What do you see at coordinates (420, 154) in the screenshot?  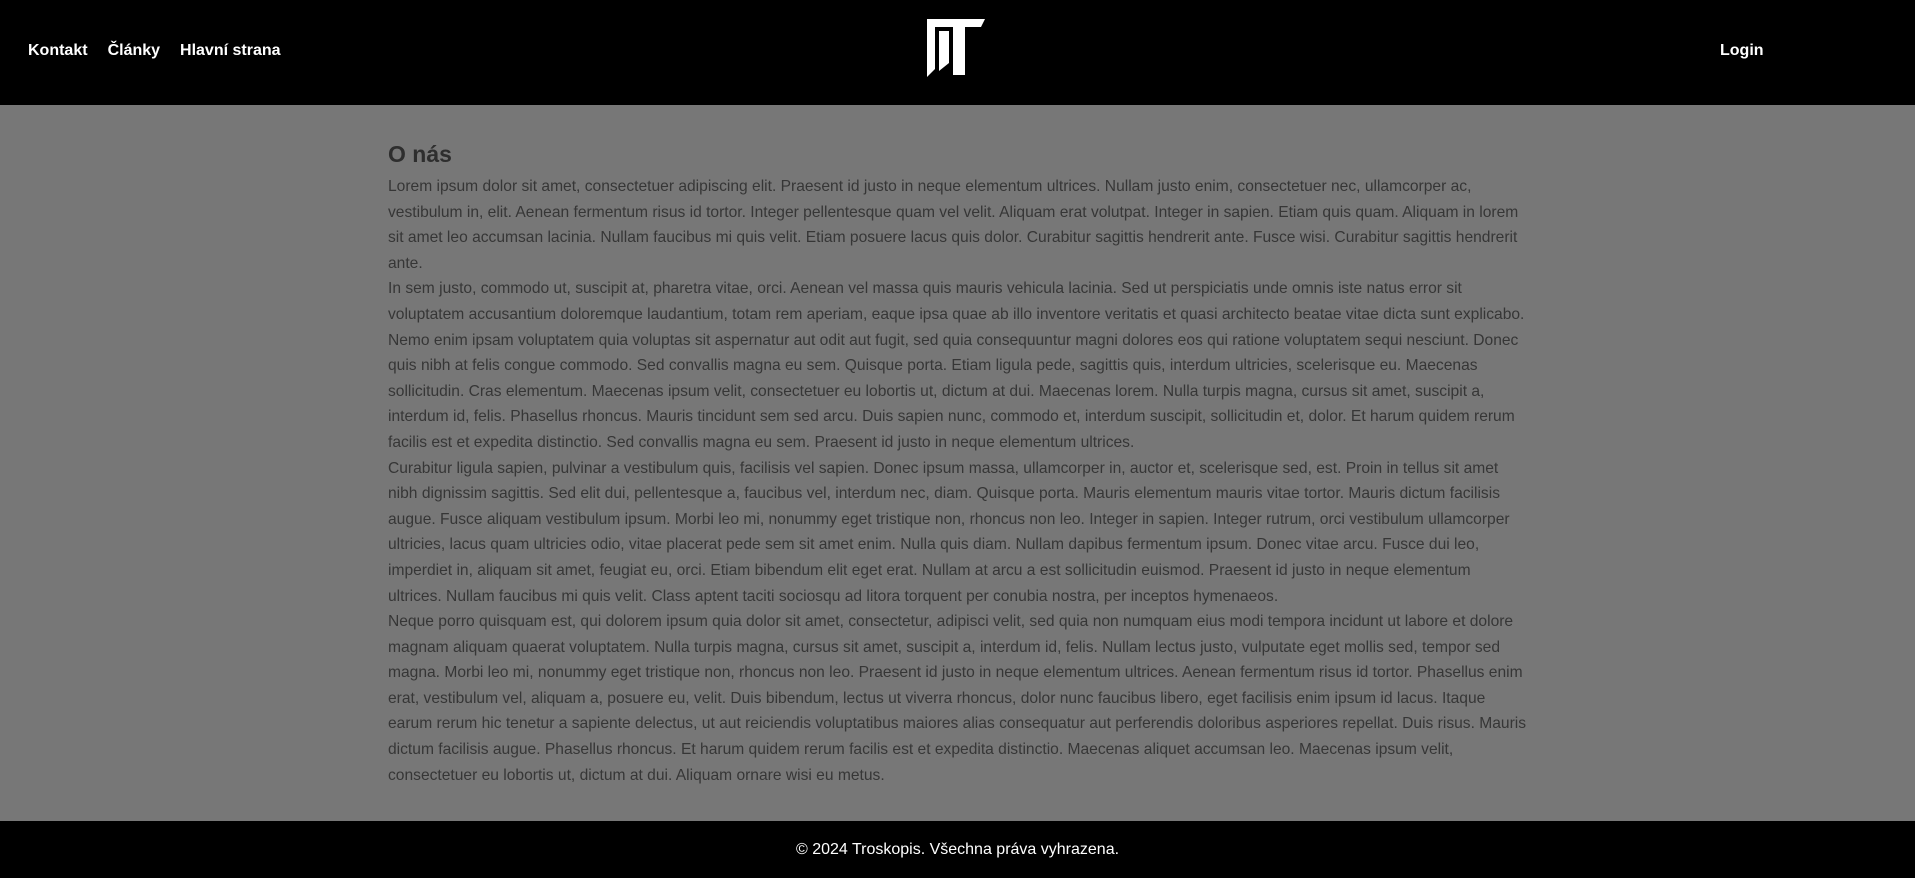 I see `page-title: O nás` at bounding box center [420, 154].